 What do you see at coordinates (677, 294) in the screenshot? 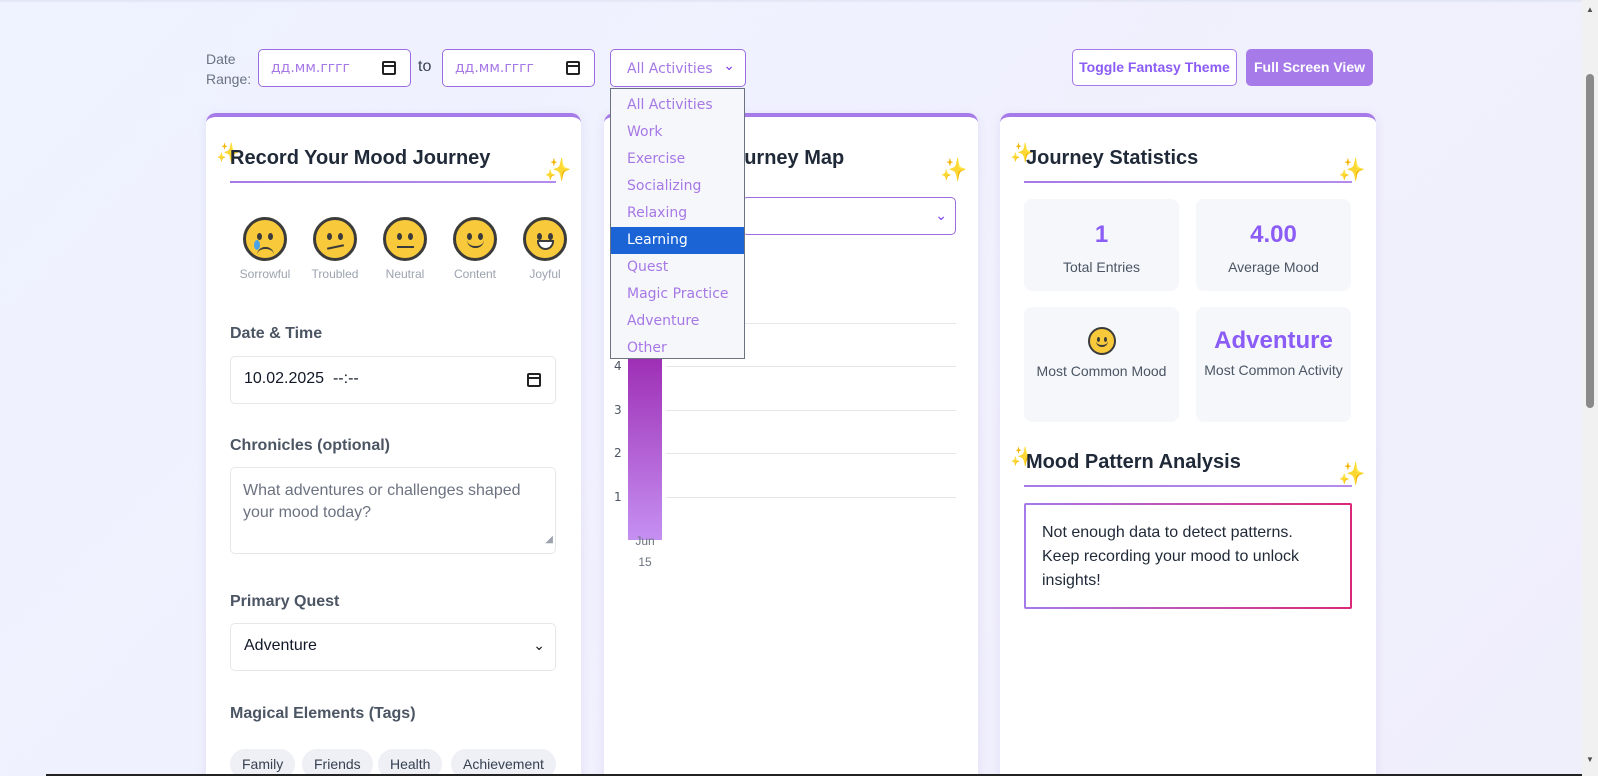
I see `dropdown-option: Magic Practice` at bounding box center [677, 294].